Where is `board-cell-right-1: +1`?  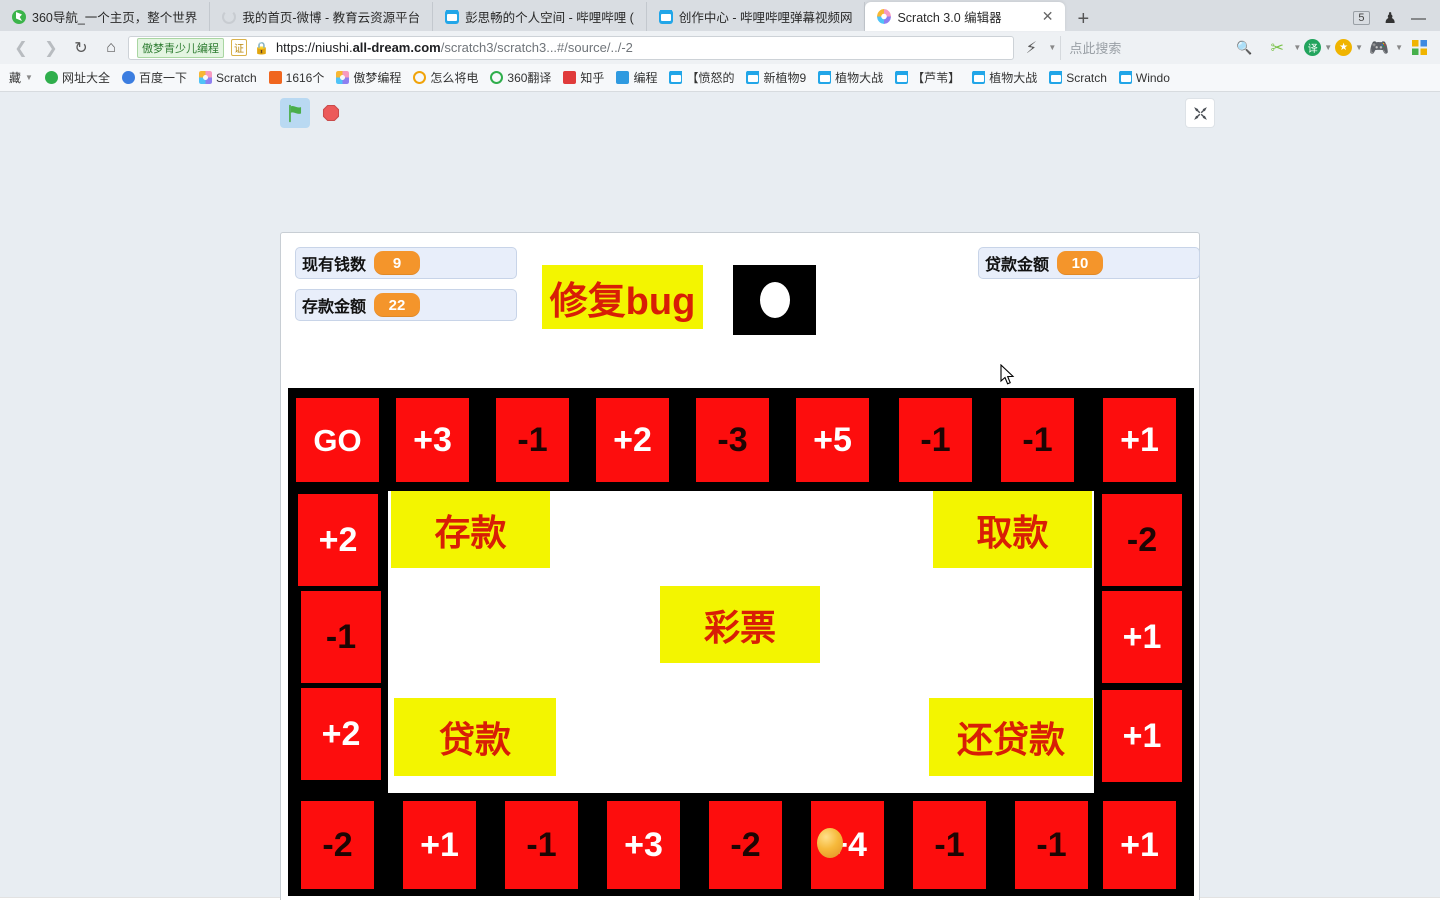
board-cell-right-1: +1 is located at coordinates (1142, 637).